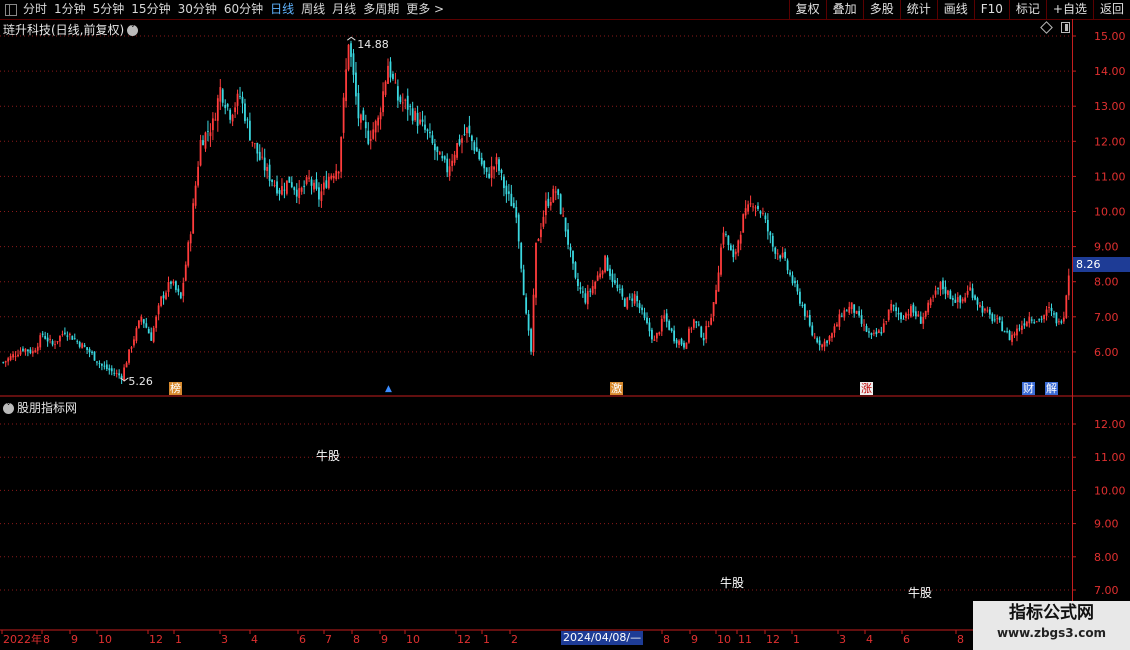 The image size is (1130, 650). Describe the element at coordinates (47, 408) in the screenshot. I see `indicator-title-text: 股朋指标网` at that location.